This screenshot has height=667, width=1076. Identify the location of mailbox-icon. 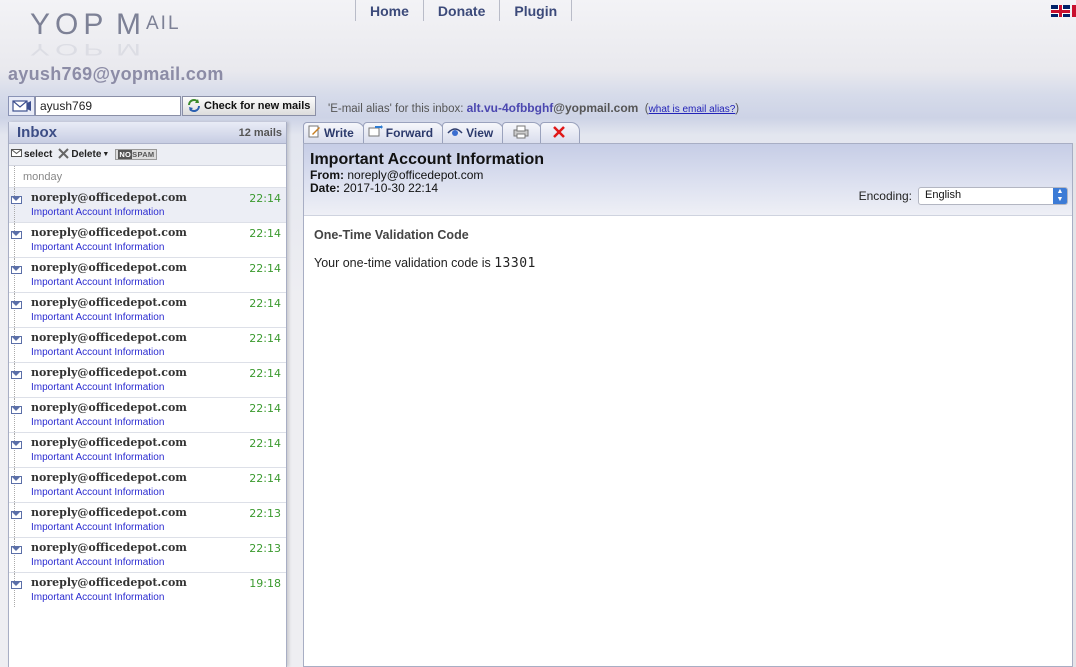
(21, 106).